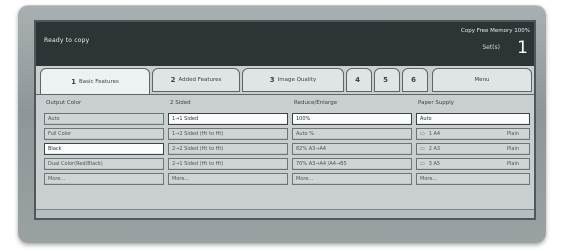 This screenshot has height=251, width=566. Describe the element at coordinates (352, 164) in the screenshot. I see `zoom-70-button: 70% A3→A4 /A4→B5` at that location.